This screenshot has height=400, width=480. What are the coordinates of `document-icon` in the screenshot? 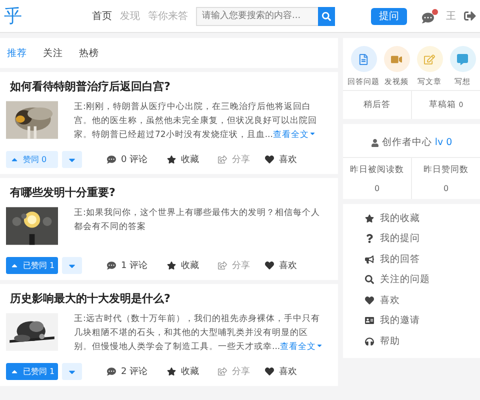 It's located at (363, 59).